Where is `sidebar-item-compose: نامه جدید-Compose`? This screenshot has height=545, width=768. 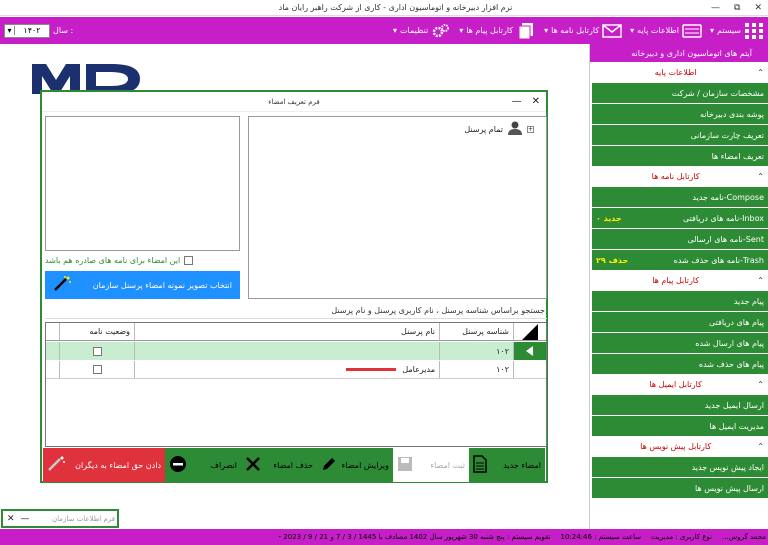
sidebar-item-compose: نامه جدید-Compose is located at coordinates (680, 197).